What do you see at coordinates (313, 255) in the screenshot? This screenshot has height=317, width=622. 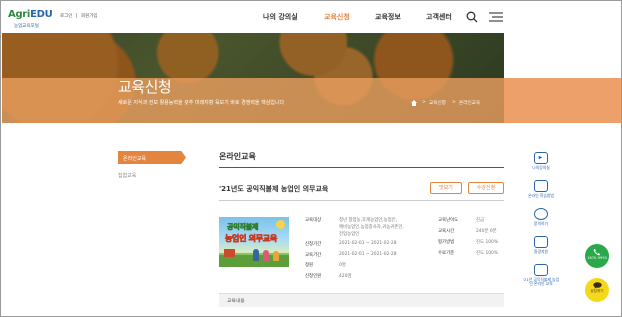 I see `info-label: 교육기간` at bounding box center [313, 255].